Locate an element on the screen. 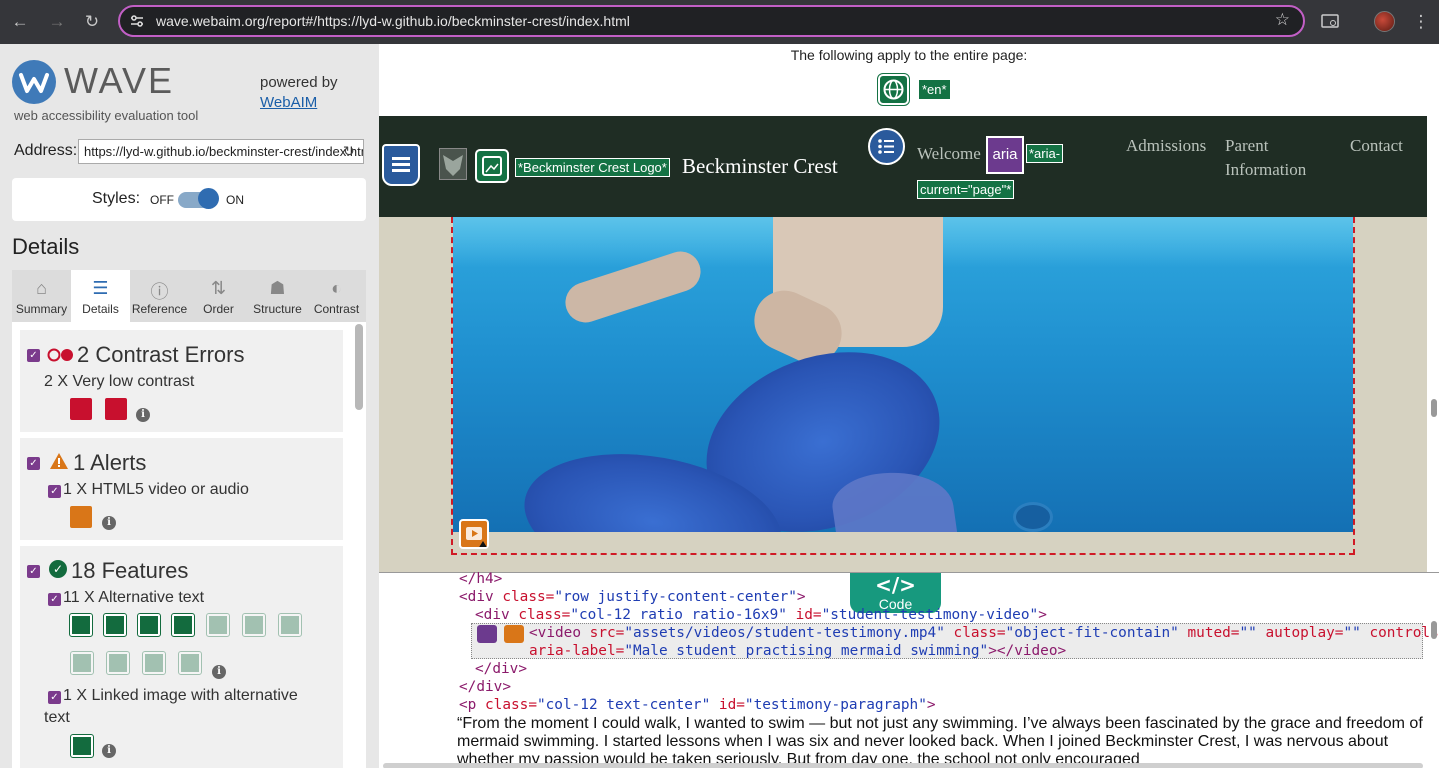  code-line: <div class="row justify-content-center"> is located at coordinates (632, 597).